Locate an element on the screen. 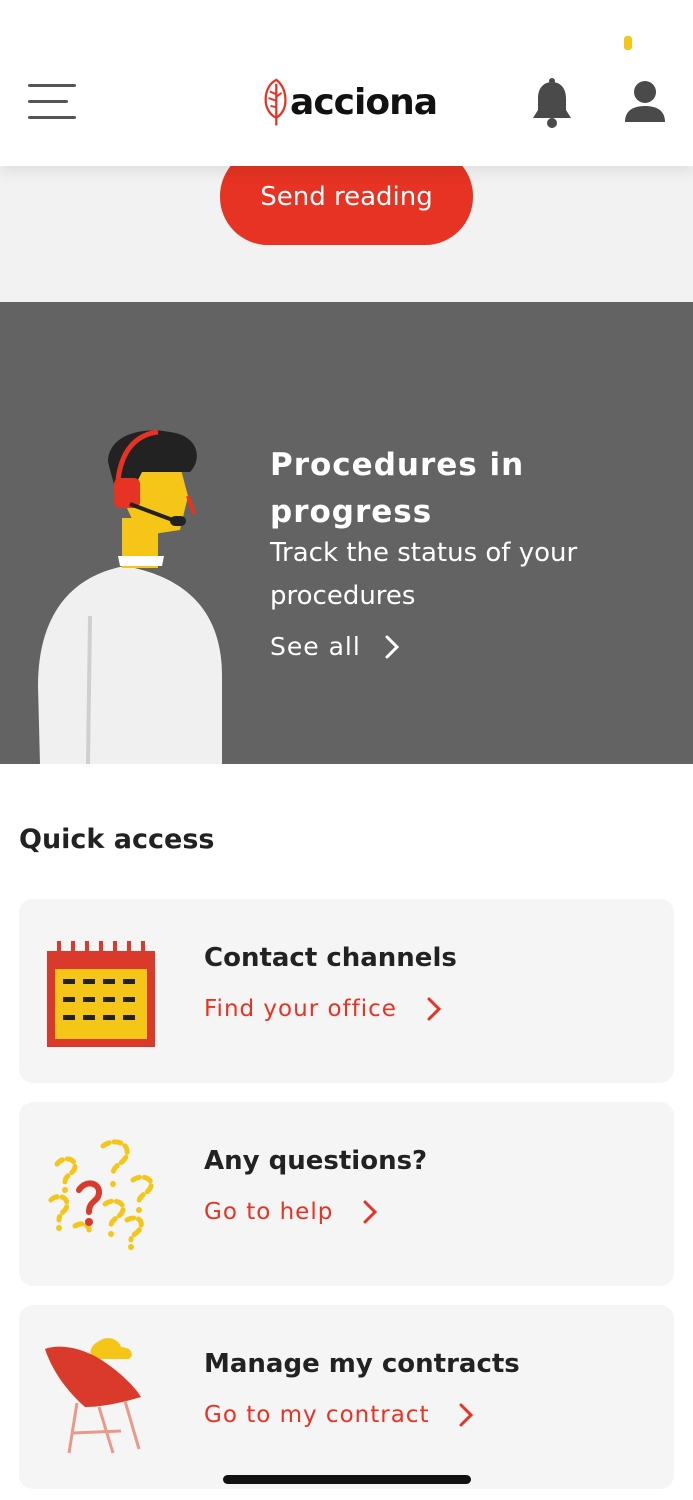  user-icon is located at coordinates (645, 102).